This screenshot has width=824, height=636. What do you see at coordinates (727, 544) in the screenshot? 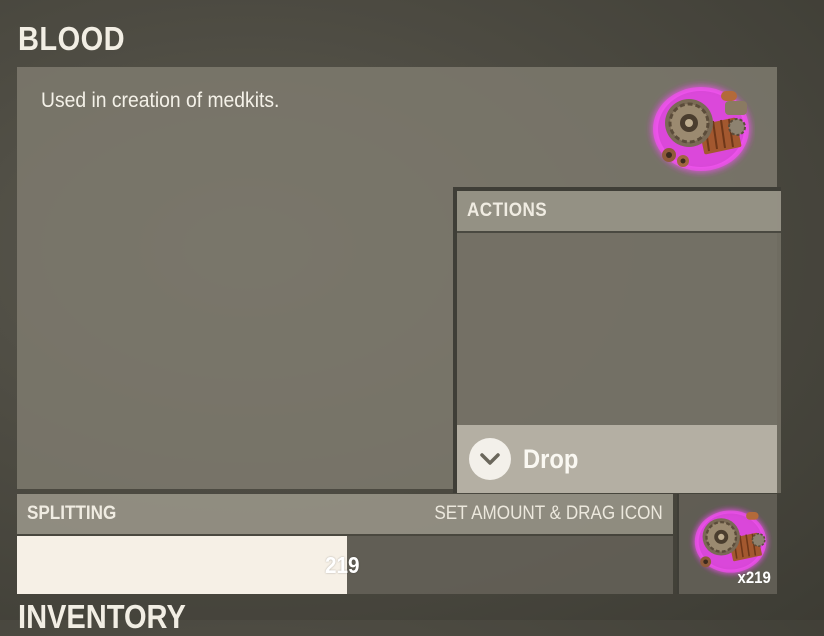
I see `split-drag-slot: x219` at bounding box center [727, 544].